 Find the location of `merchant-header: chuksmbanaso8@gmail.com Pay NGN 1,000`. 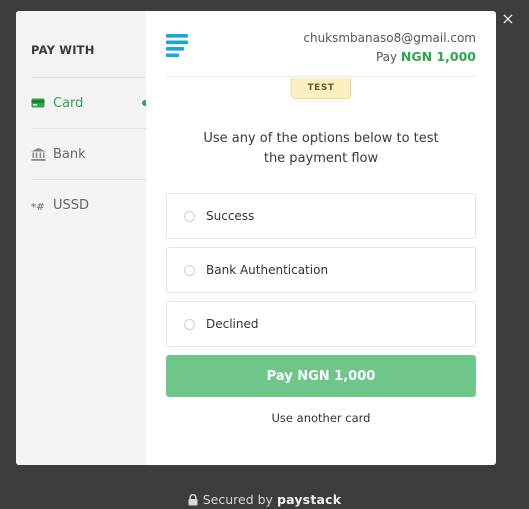

merchant-header: chuksmbanaso8@gmail.com Pay NGN 1,000 is located at coordinates (321, 44).